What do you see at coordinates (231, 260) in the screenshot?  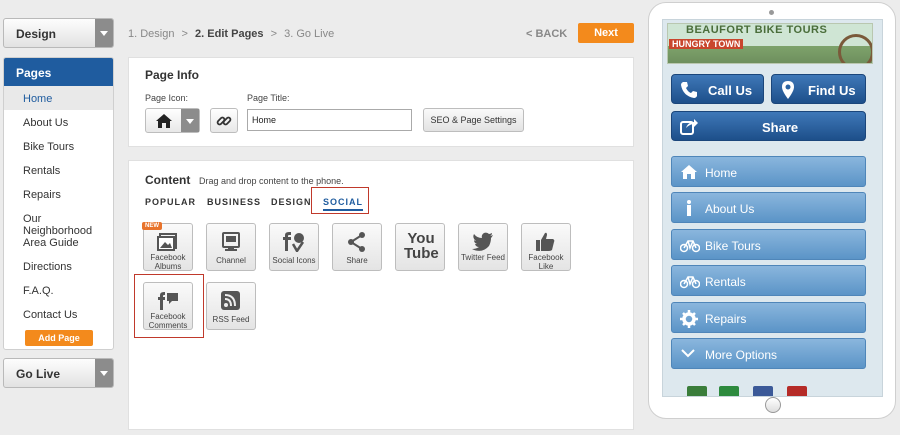 I see `tile-label: Channel` at bounding box center [231, 260].